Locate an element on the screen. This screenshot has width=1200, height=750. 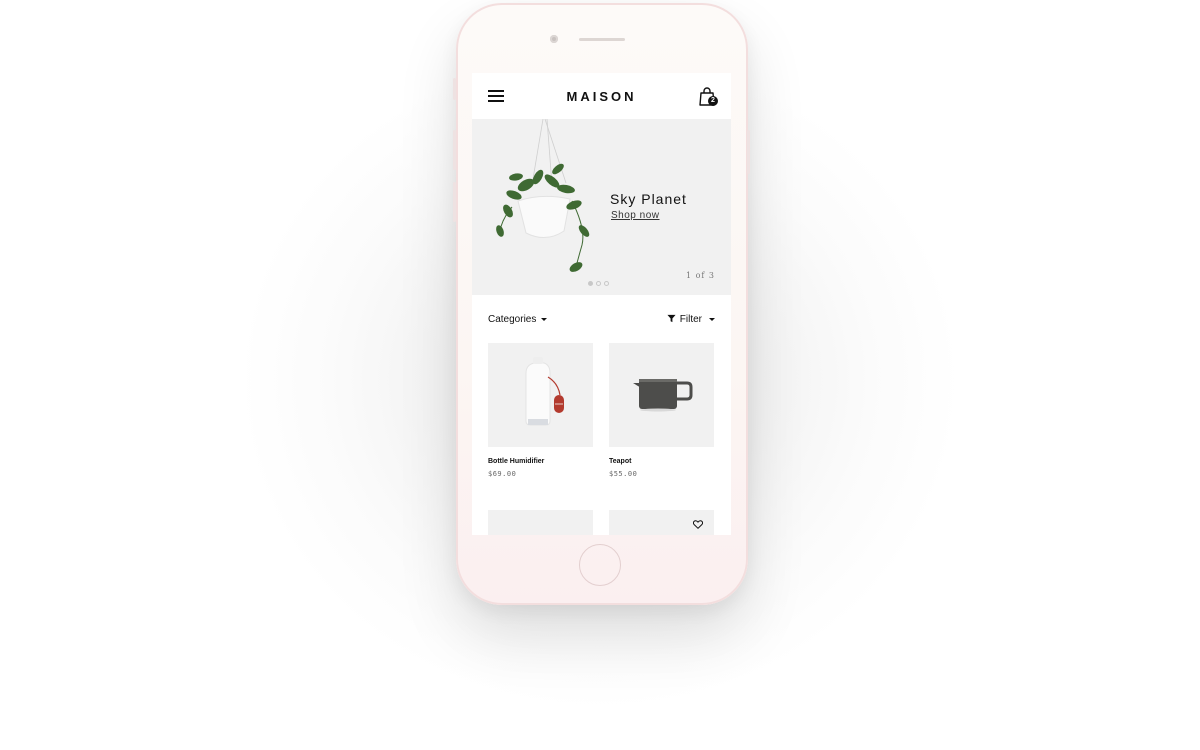
phone-volume-up-button is located at coordinates (454, 150).